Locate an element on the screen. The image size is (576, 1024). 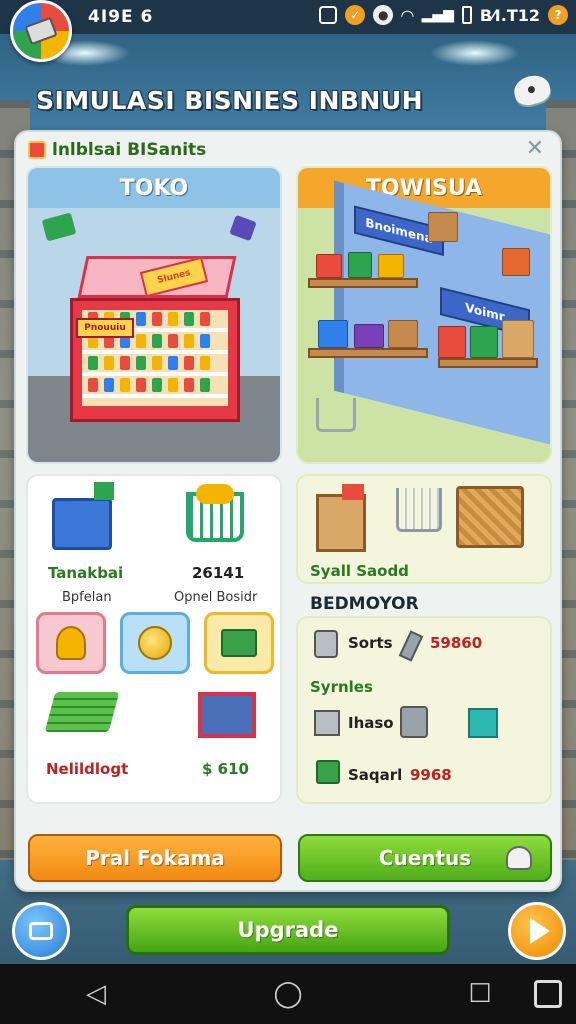
stats-card-right-bottom: Sorts 59860 Syrnles Ihaso Saqarl 9968 is located at coordinates (424, 710).